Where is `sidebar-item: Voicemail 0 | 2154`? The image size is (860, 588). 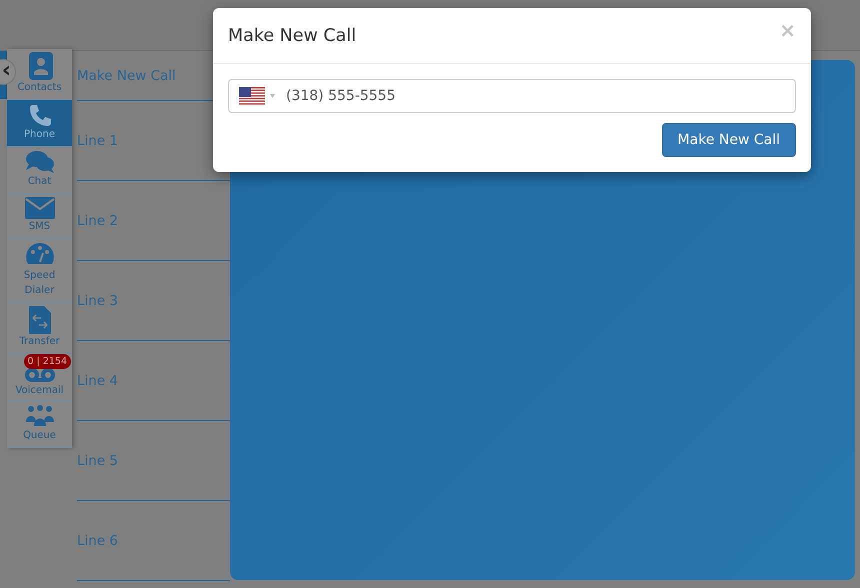
sidebar-item: Voicemail 0 | 2154 is located at coordinates (39, 377).